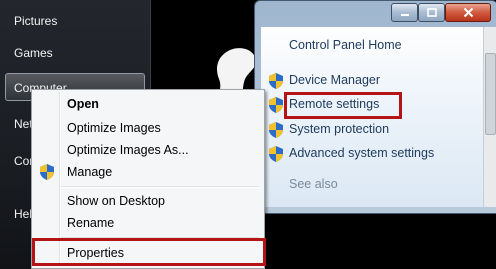 This screenshot has width=496, height=269. I want to click on menu-item-show-on-desktop: Show on Desktop, so click(116, 201).